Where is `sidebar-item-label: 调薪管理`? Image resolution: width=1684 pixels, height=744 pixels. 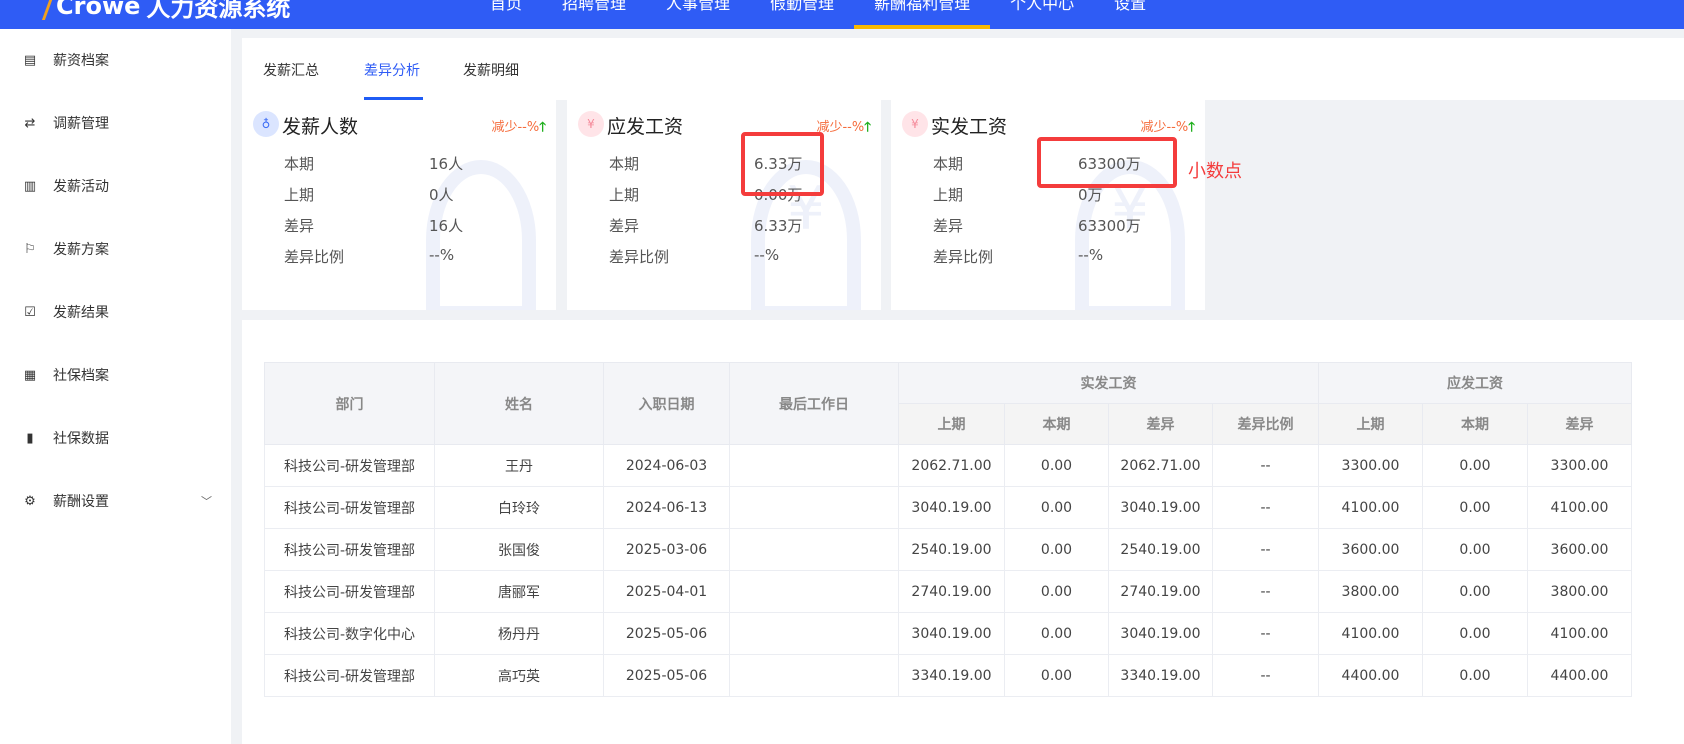 sidebar-item-label: 调薪管理 is located at coordinates (81, 124).